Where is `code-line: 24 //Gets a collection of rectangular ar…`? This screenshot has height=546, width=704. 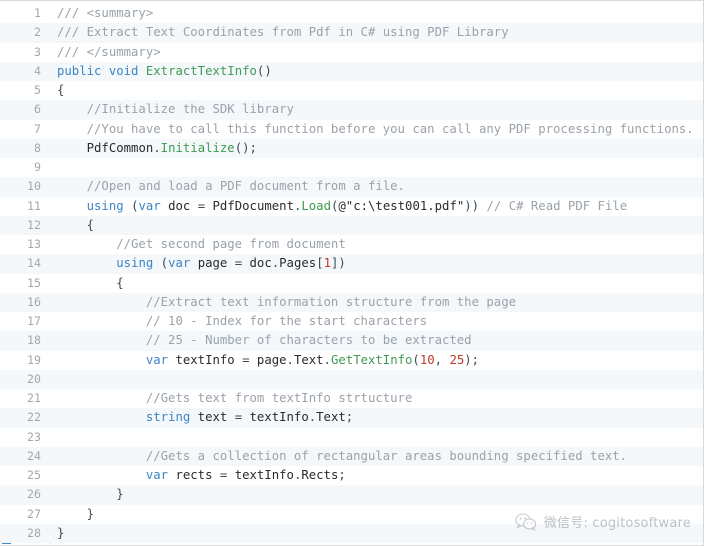
code-line: 24 //Gets a collection of rectangular ar… is located at coordinates (351, 456).